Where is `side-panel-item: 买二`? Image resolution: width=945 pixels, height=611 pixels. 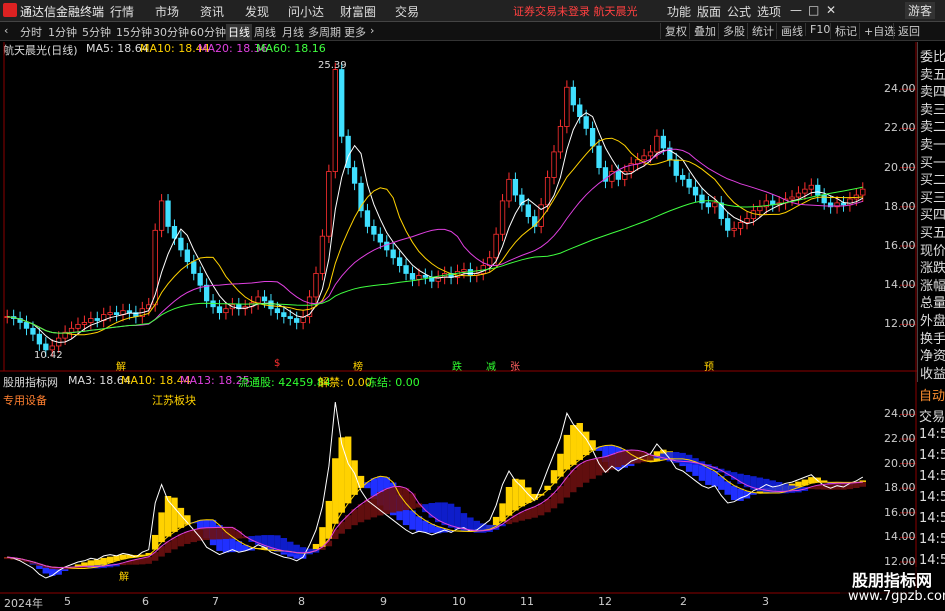 side-panel-item: 买二 is located at coordinates (932, 178).